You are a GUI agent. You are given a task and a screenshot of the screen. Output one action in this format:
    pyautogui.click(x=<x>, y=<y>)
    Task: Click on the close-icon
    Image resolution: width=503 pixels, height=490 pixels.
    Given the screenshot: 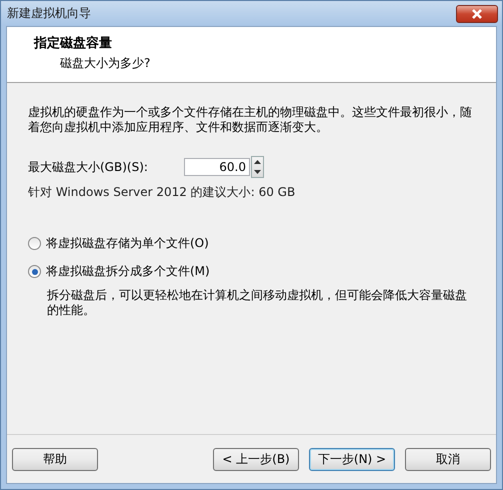 What is the action you would take?
    pyautogui.click(x=477, y=13)
    